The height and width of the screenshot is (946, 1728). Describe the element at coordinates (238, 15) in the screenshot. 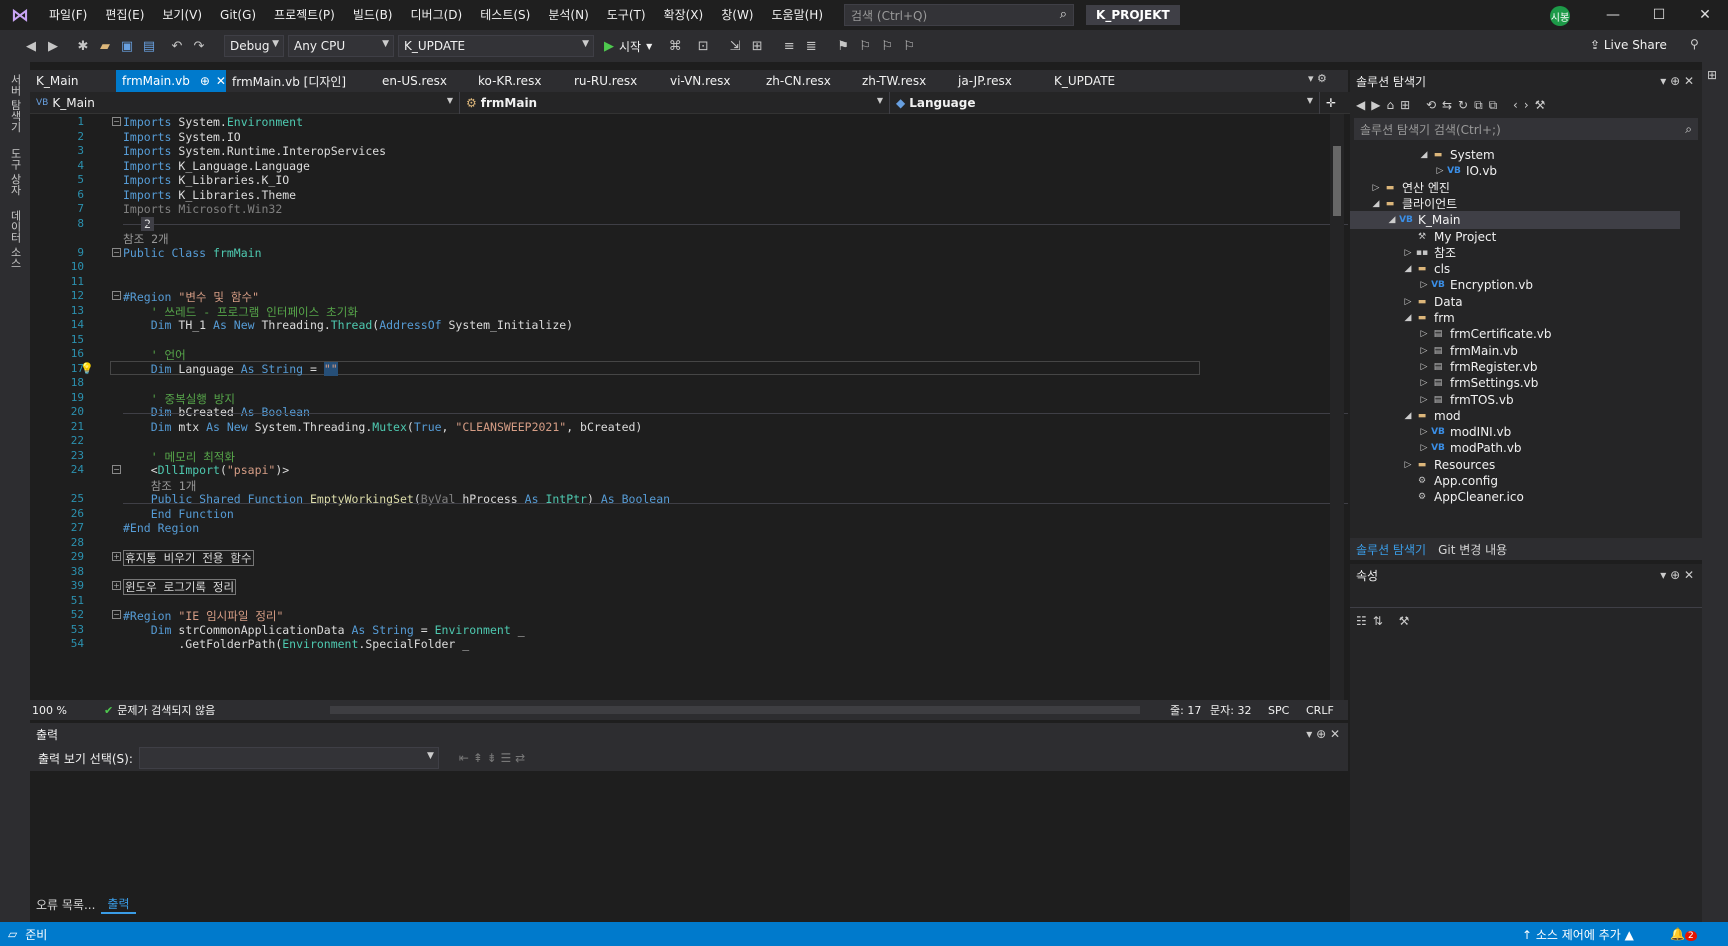

I see `menu-item: Git(G)` at that location.